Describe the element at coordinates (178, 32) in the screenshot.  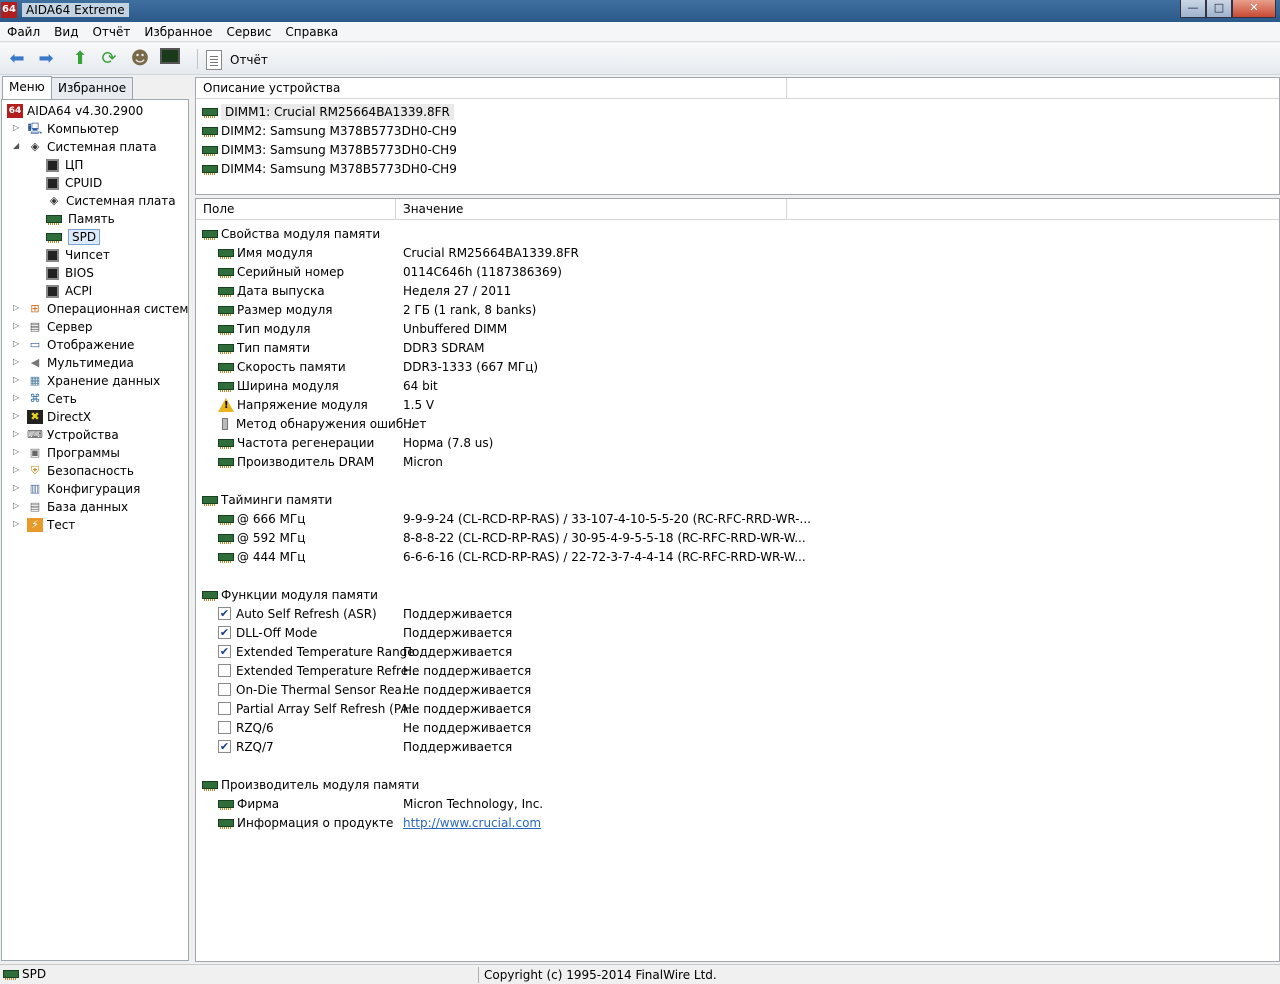
I see `menu-favorites: Избранное` at that location.